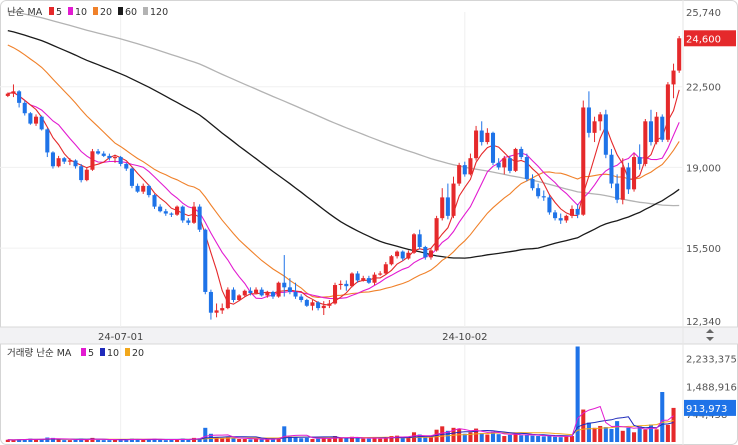 Image resolution: width=738 pixels, height=445 pixels. I want to click on price-tick-label: 22,500, so click(703, 88).